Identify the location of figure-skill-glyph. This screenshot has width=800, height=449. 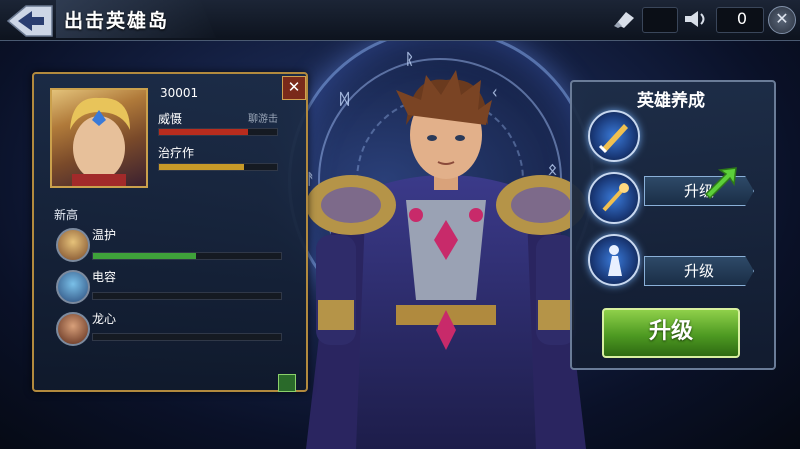
(615, 260).